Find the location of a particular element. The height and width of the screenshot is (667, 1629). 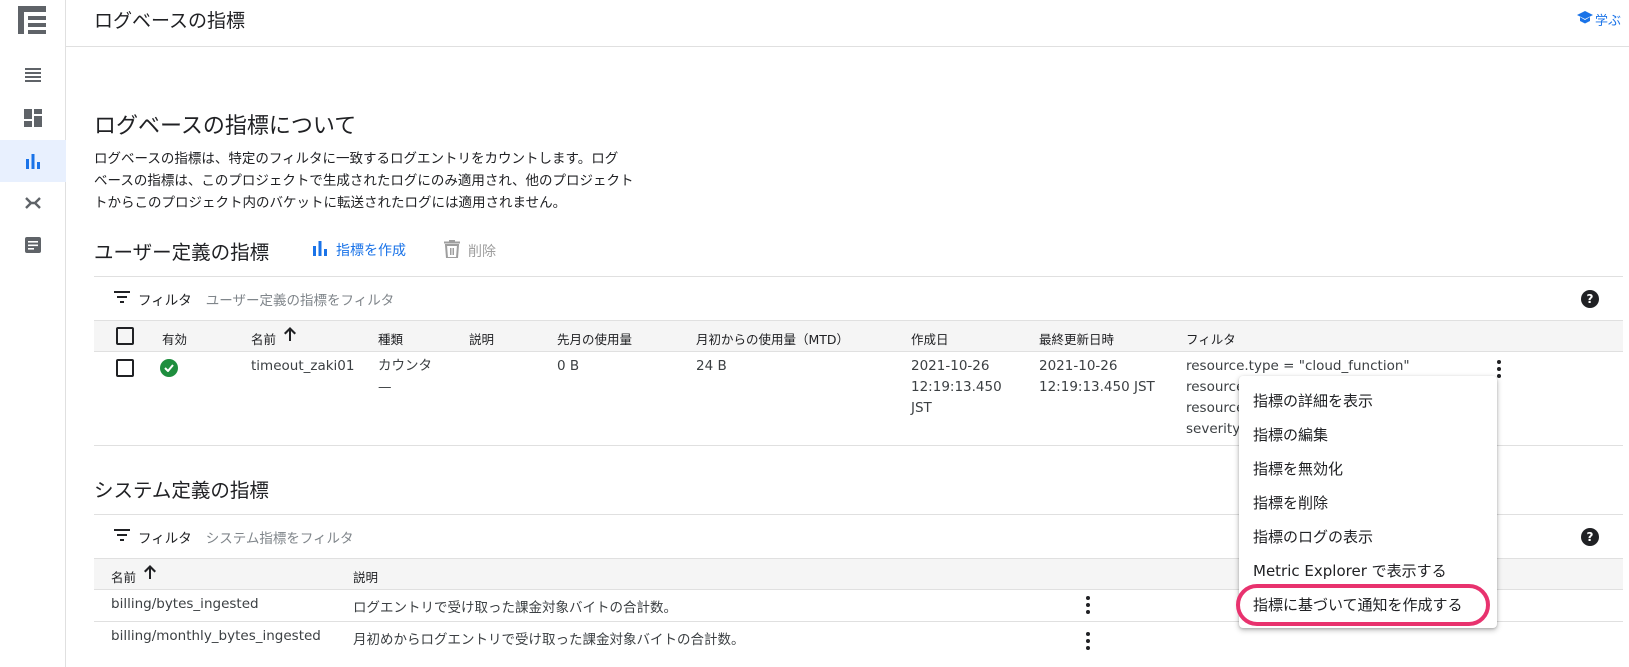

created-line: 12:19:13.450 is located at coordinates (956, 387).